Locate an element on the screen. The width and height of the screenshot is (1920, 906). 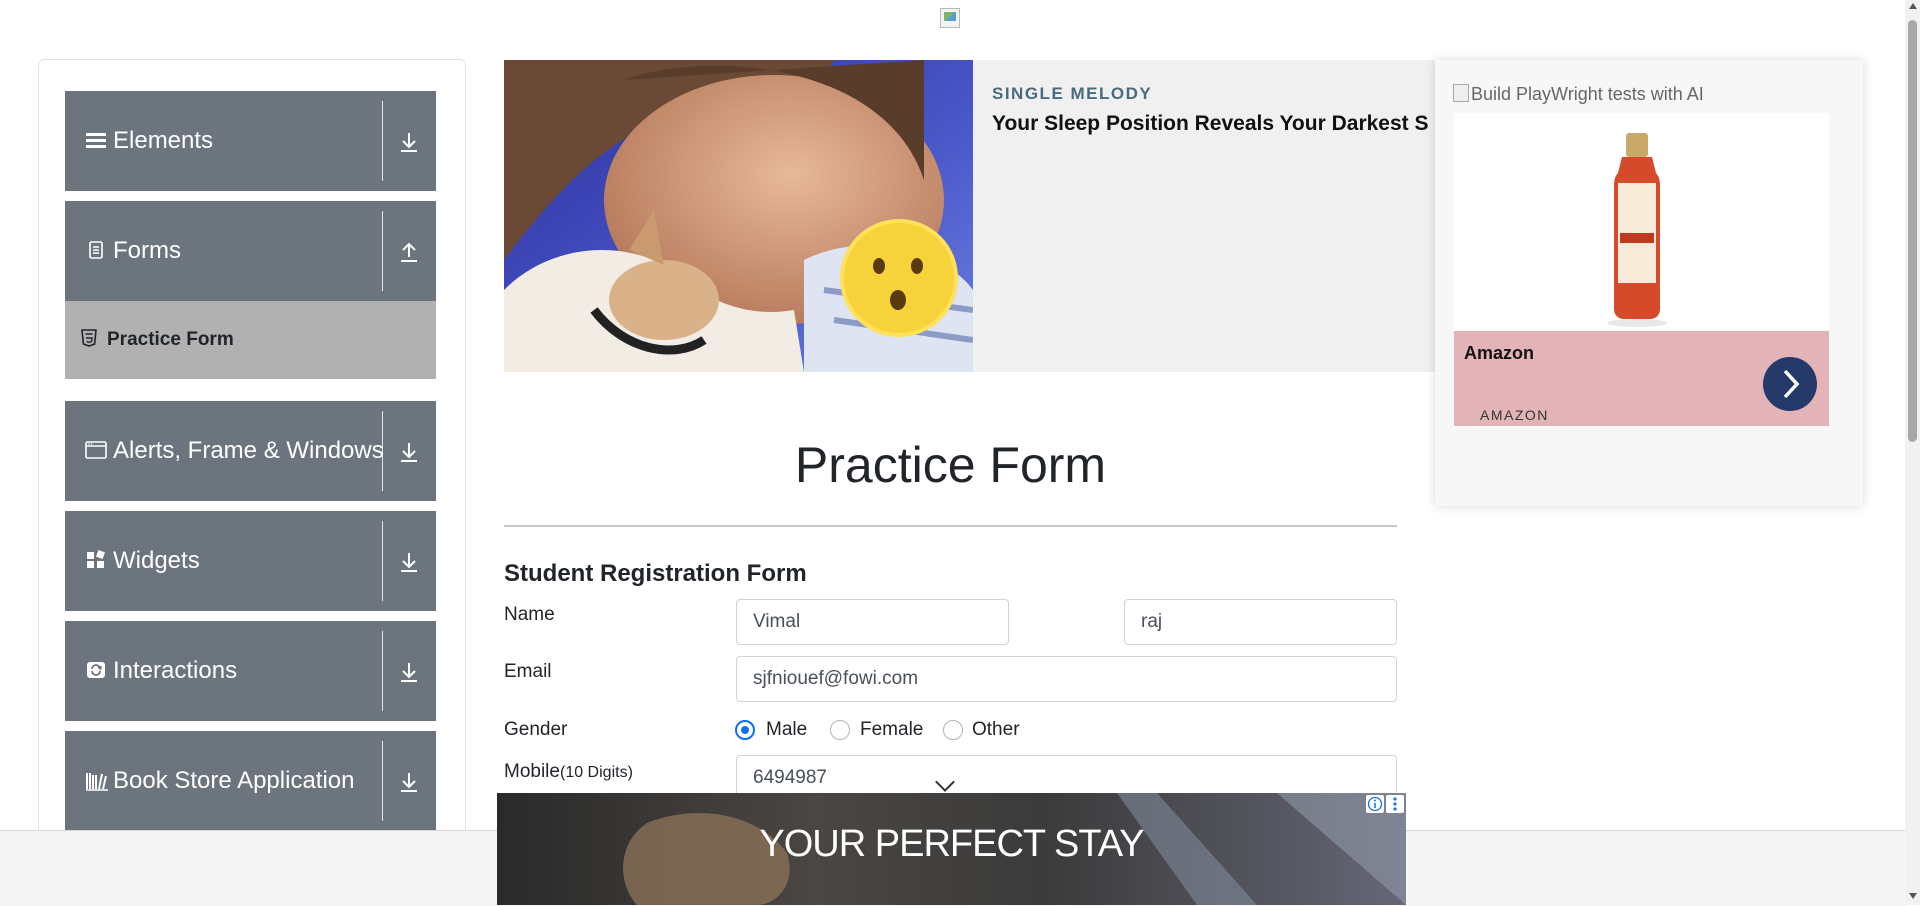
sidebar-group-widgets: Widgets is located at coordinates (250, 561).